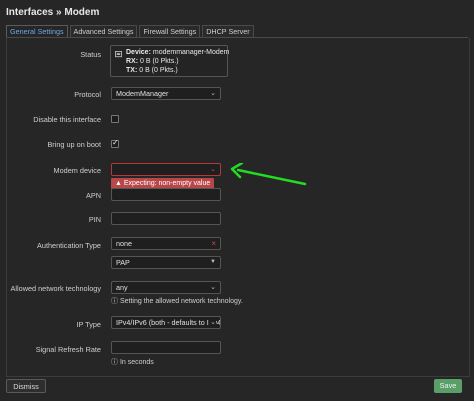  Describe the element at coordinates (87, 94) in the screenshot. I see `protocol-label: Protocol` at that location.